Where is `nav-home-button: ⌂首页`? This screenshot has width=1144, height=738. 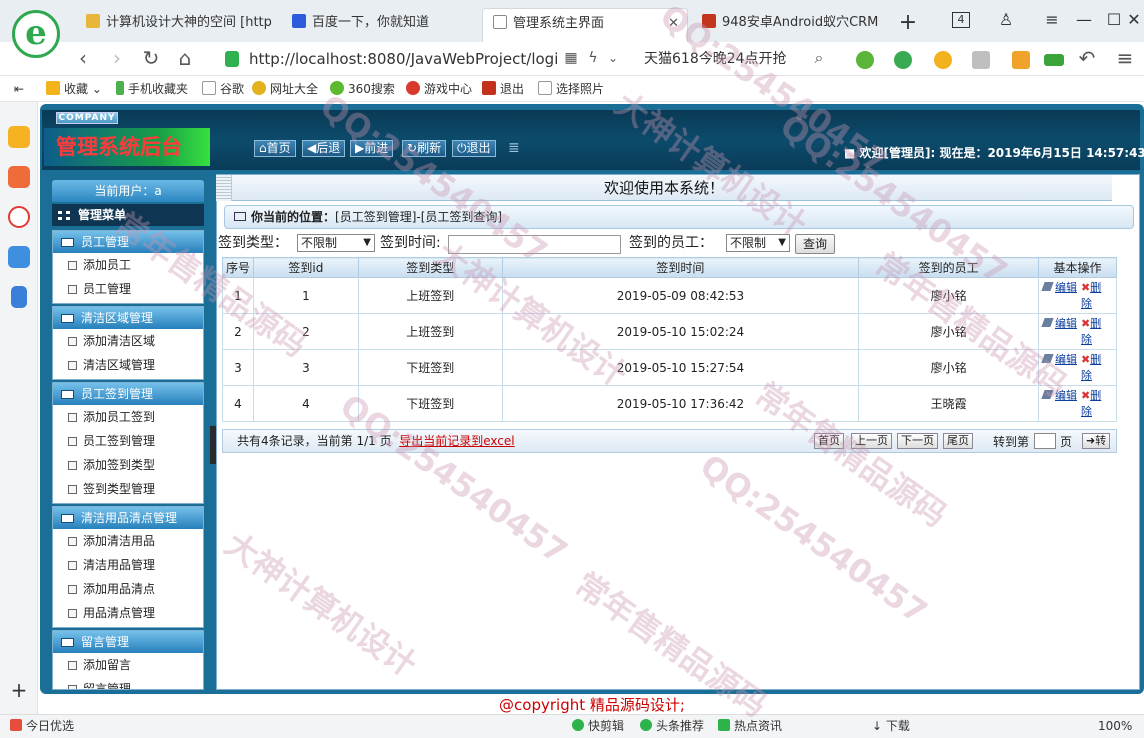 nav-home-button: ⌂首页 is located at coordinates (275, 148).